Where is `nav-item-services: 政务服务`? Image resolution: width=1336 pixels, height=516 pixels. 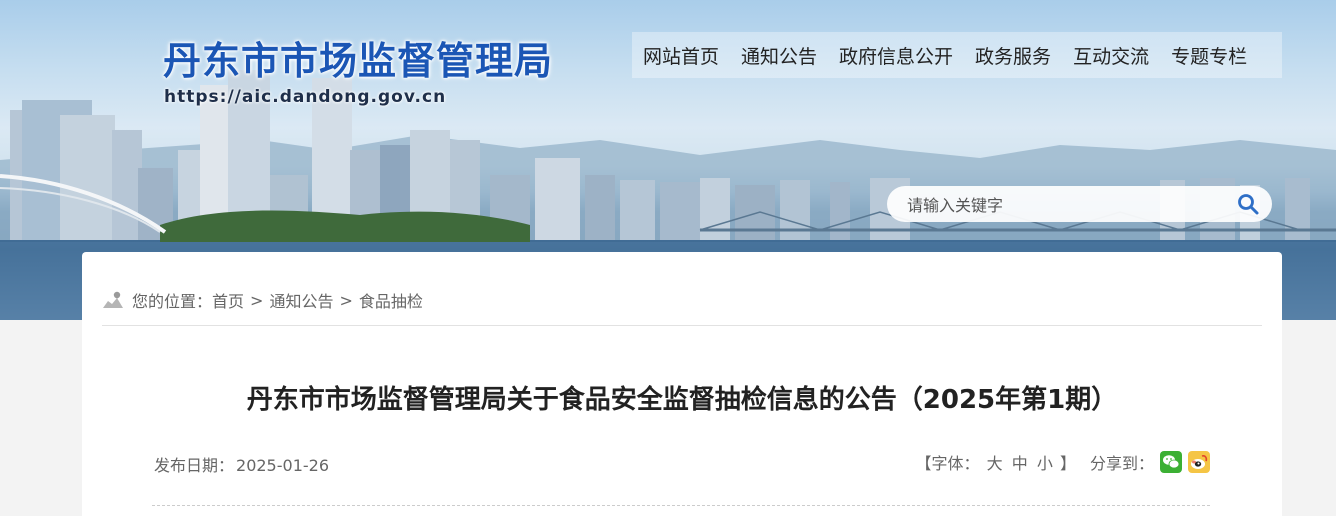 nav-item-services: 政务服务 is located at coordinates (1013, 55).